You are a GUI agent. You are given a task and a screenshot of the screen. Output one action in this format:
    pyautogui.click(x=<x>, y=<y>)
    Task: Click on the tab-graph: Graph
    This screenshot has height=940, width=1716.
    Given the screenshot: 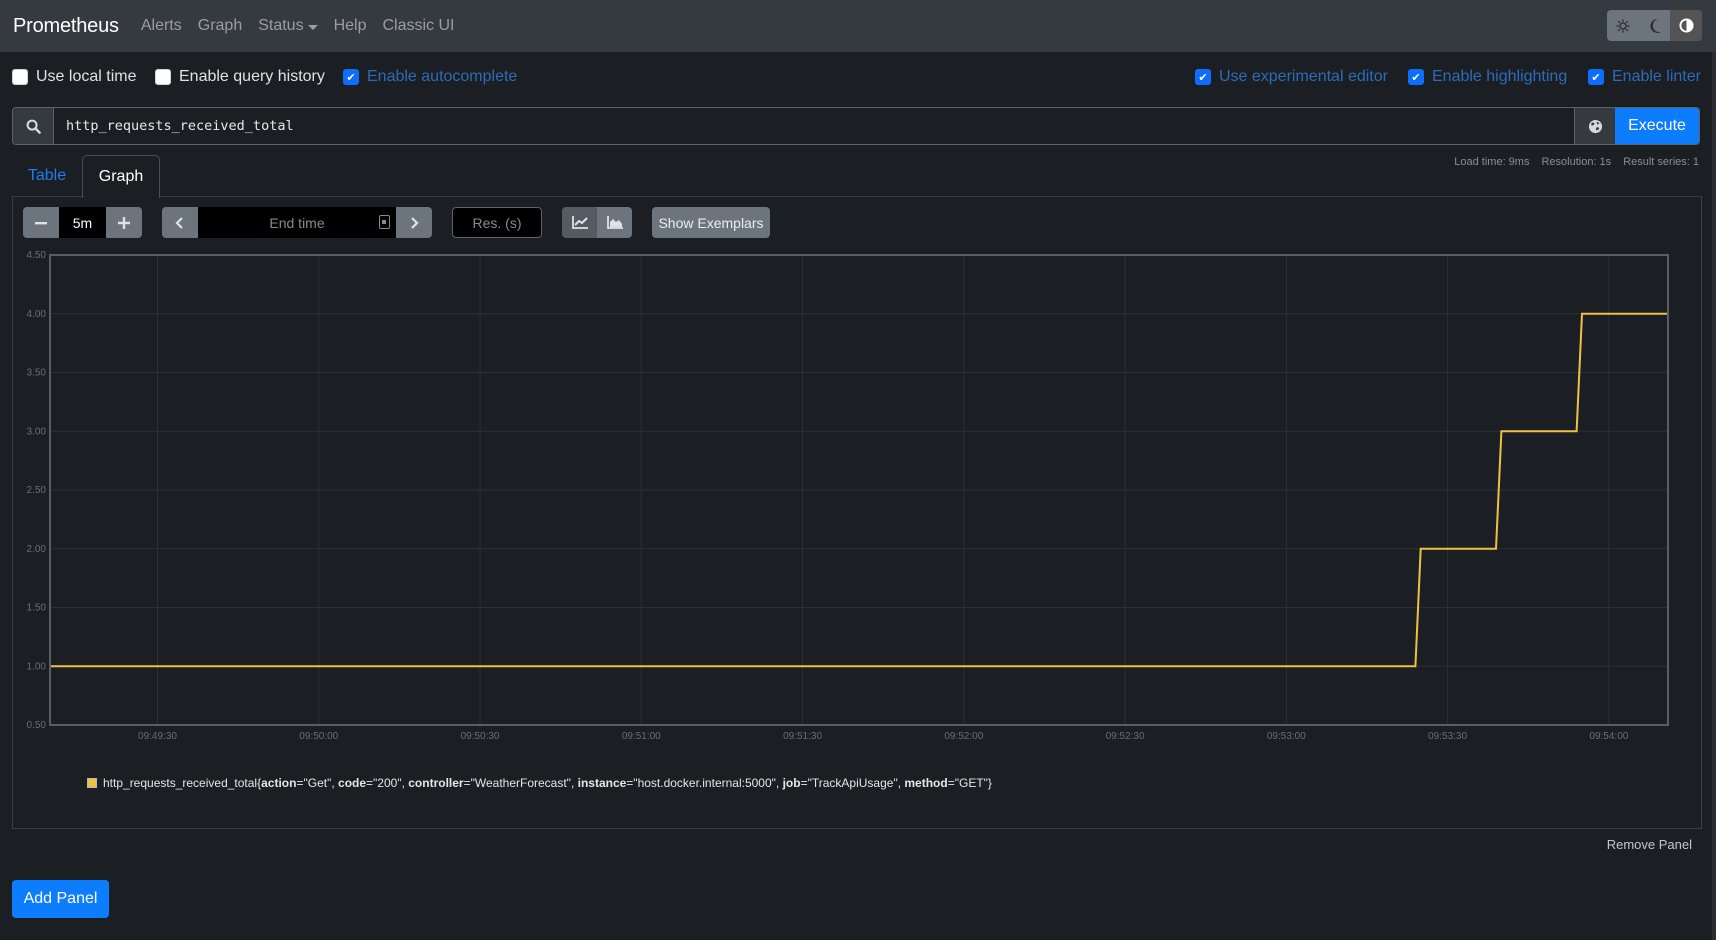 What is the action you would take?
    pyautogui.click(x=121, y=176)
    